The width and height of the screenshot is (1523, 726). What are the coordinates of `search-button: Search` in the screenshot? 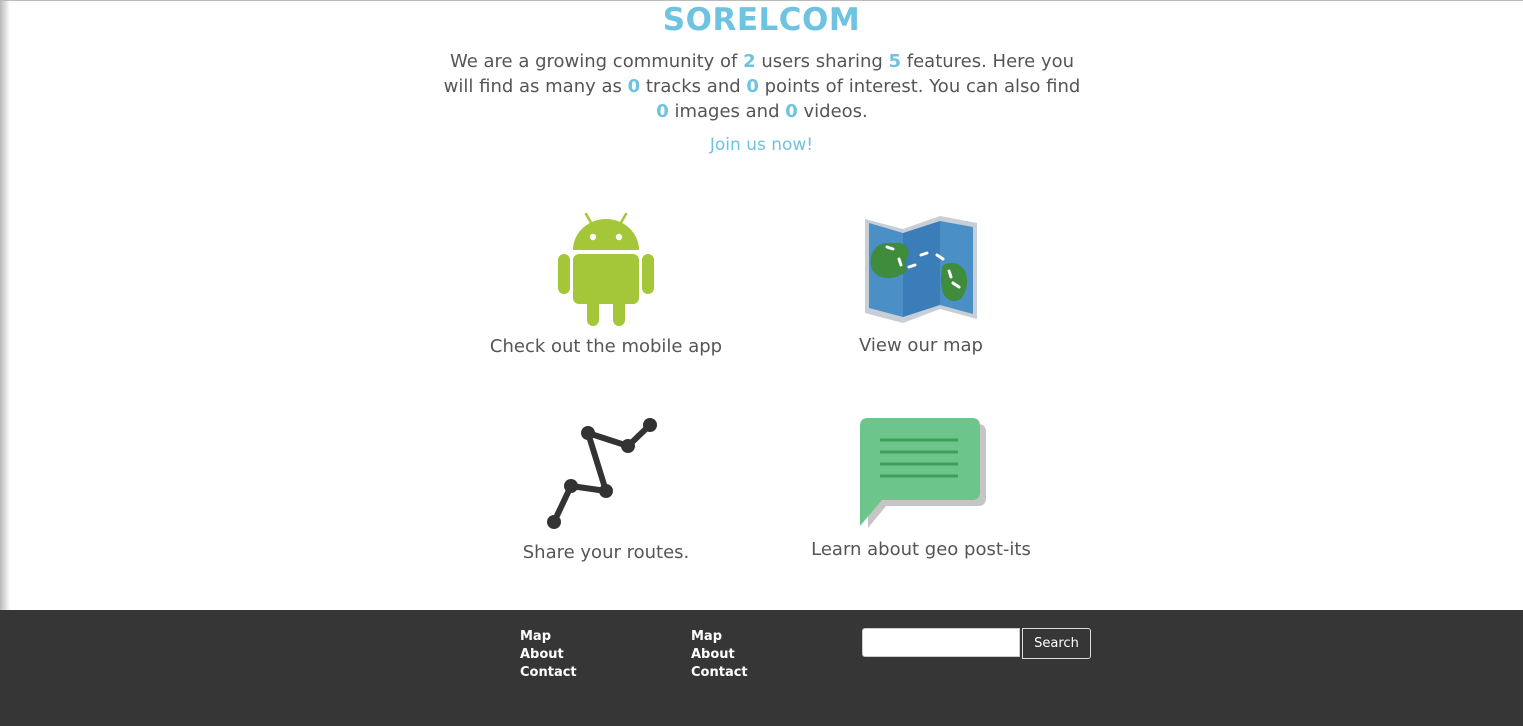 It's located at (1056, 643).